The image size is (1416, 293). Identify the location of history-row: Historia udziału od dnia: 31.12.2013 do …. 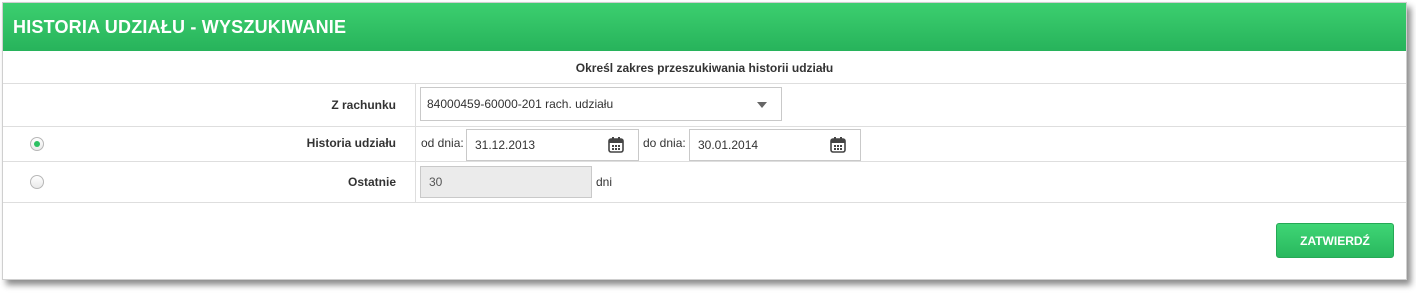
(704, 144).